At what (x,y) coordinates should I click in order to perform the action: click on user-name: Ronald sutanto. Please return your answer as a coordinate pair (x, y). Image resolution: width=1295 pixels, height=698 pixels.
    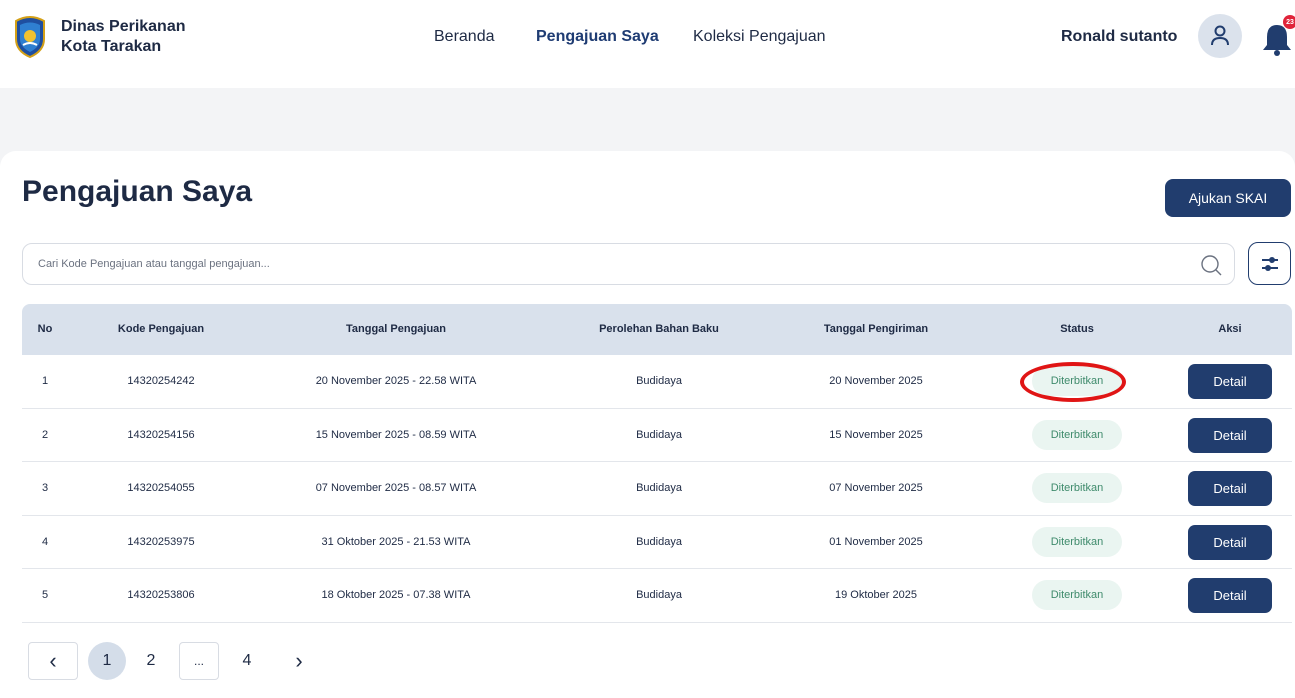
    Looking at the image, I should click on (1119, 37).